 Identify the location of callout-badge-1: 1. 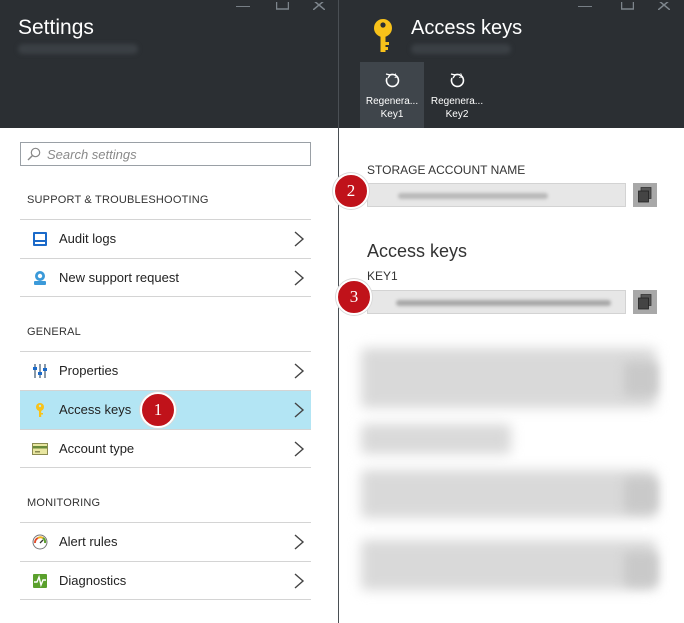
(158, 410).